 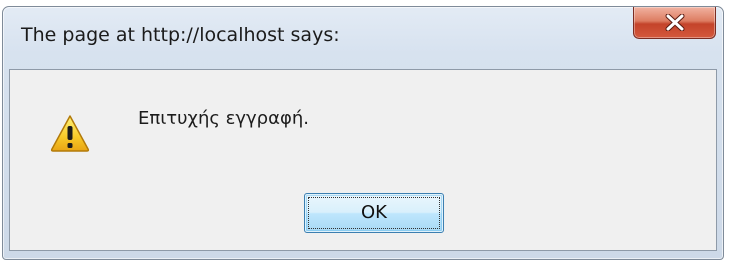 I want to click on ok-button-label: OK, so click(x=374, y=212).